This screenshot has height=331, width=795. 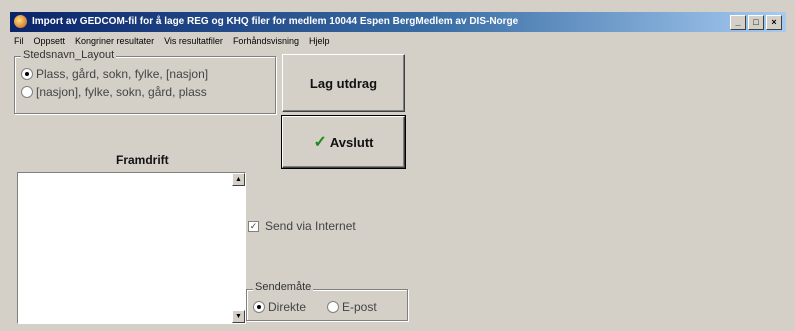 I want to click on app-icon, so click(x=20, y=21).